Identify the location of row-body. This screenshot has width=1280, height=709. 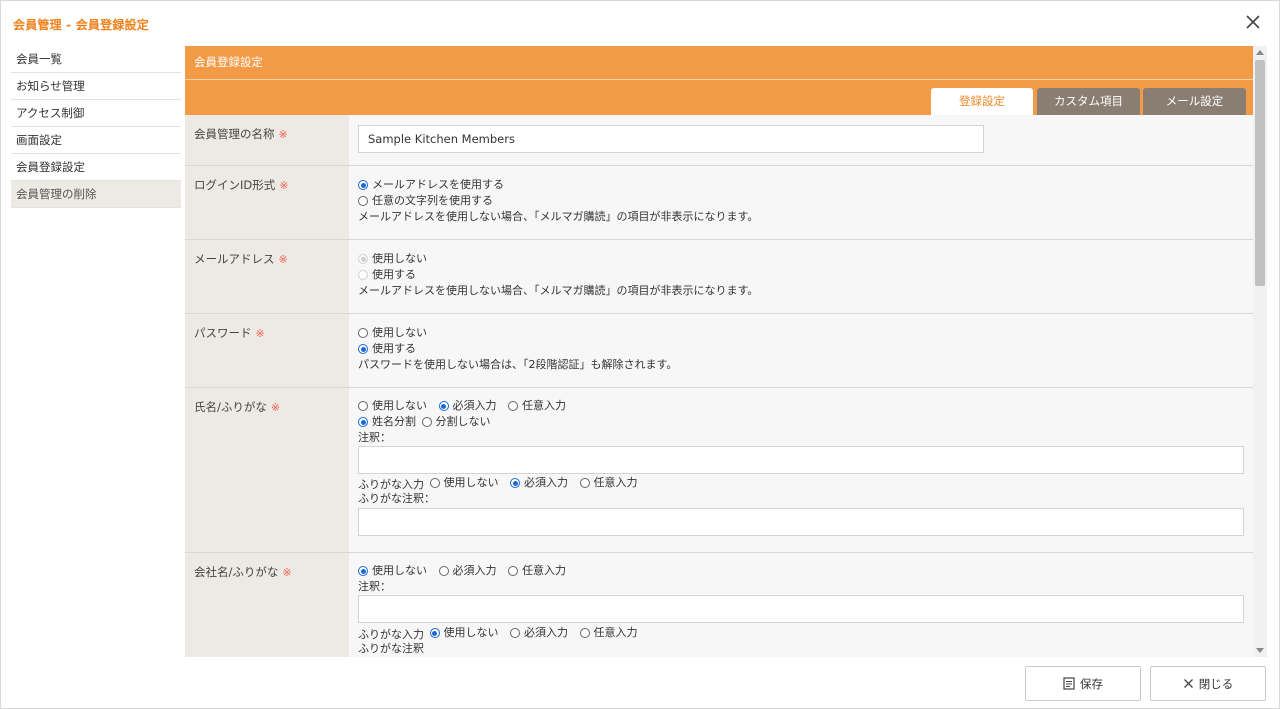
(801, 140).